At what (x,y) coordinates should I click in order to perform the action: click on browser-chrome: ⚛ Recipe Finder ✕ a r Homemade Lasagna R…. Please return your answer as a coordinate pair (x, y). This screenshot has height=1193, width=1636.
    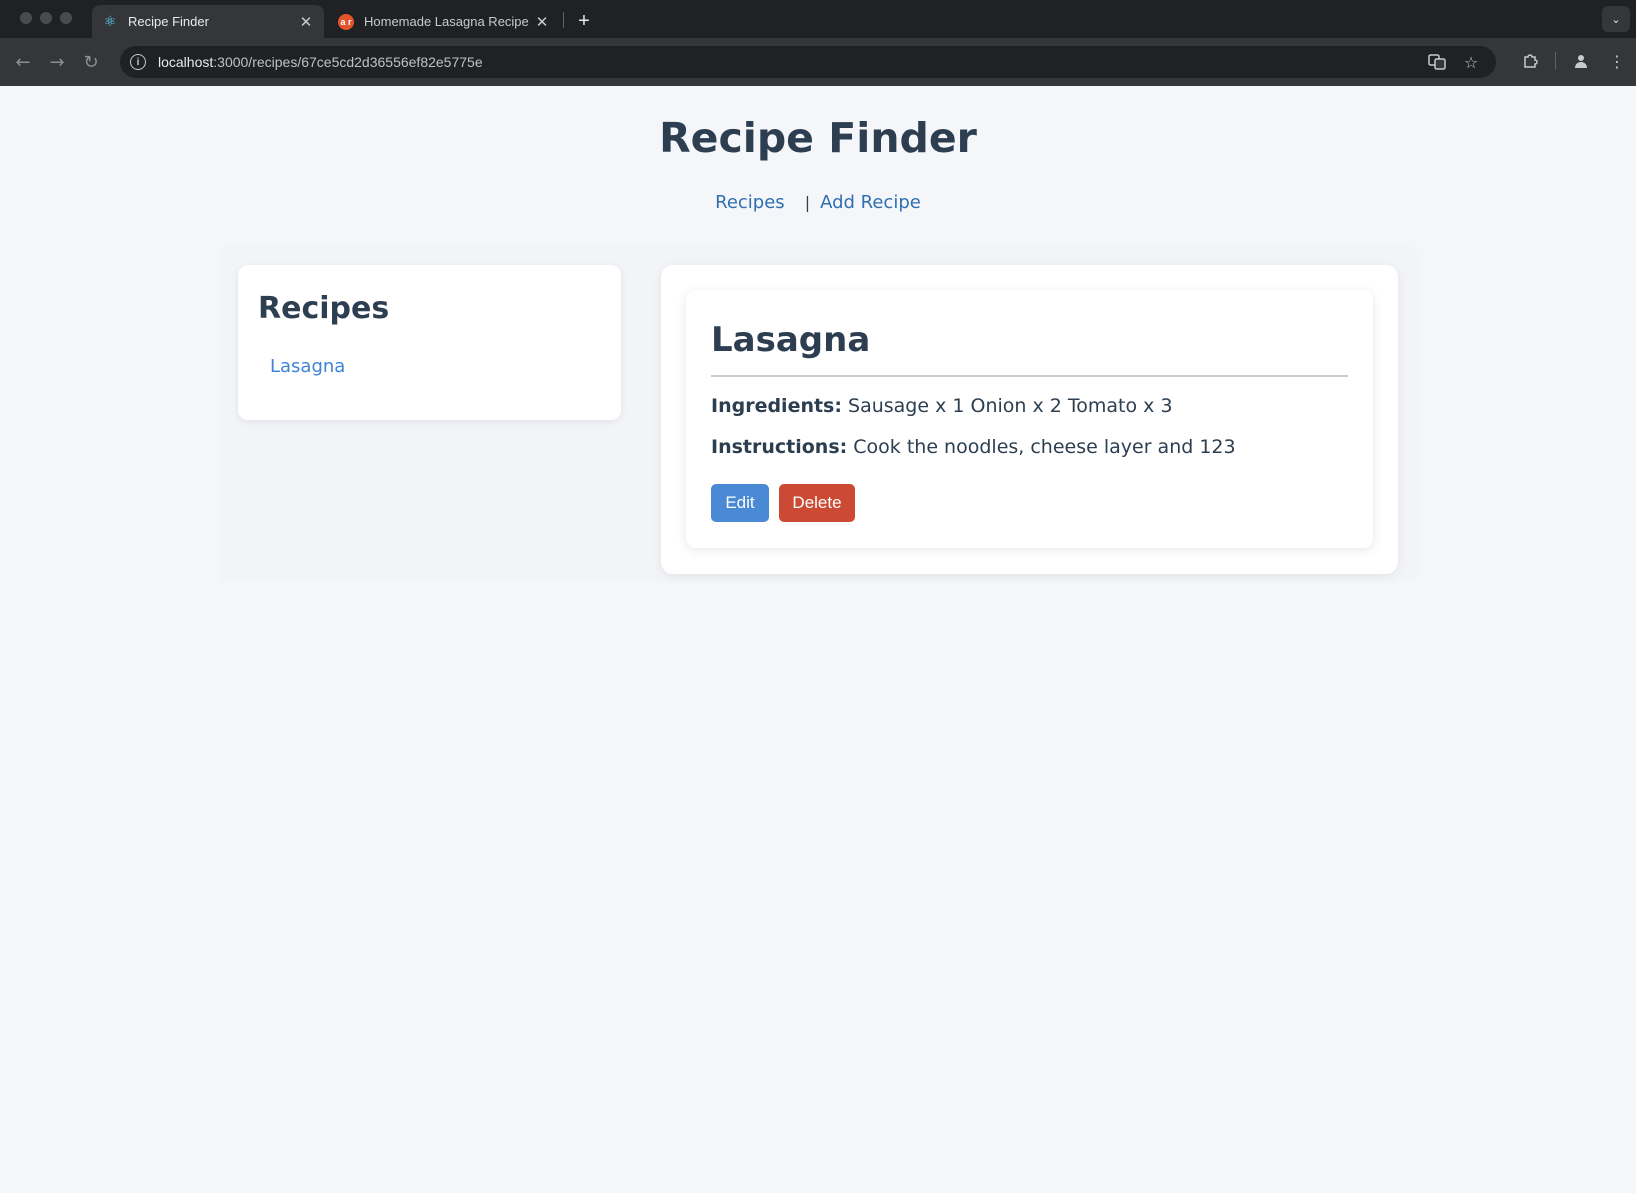
    Looking at the image, I should click on (818, 43).